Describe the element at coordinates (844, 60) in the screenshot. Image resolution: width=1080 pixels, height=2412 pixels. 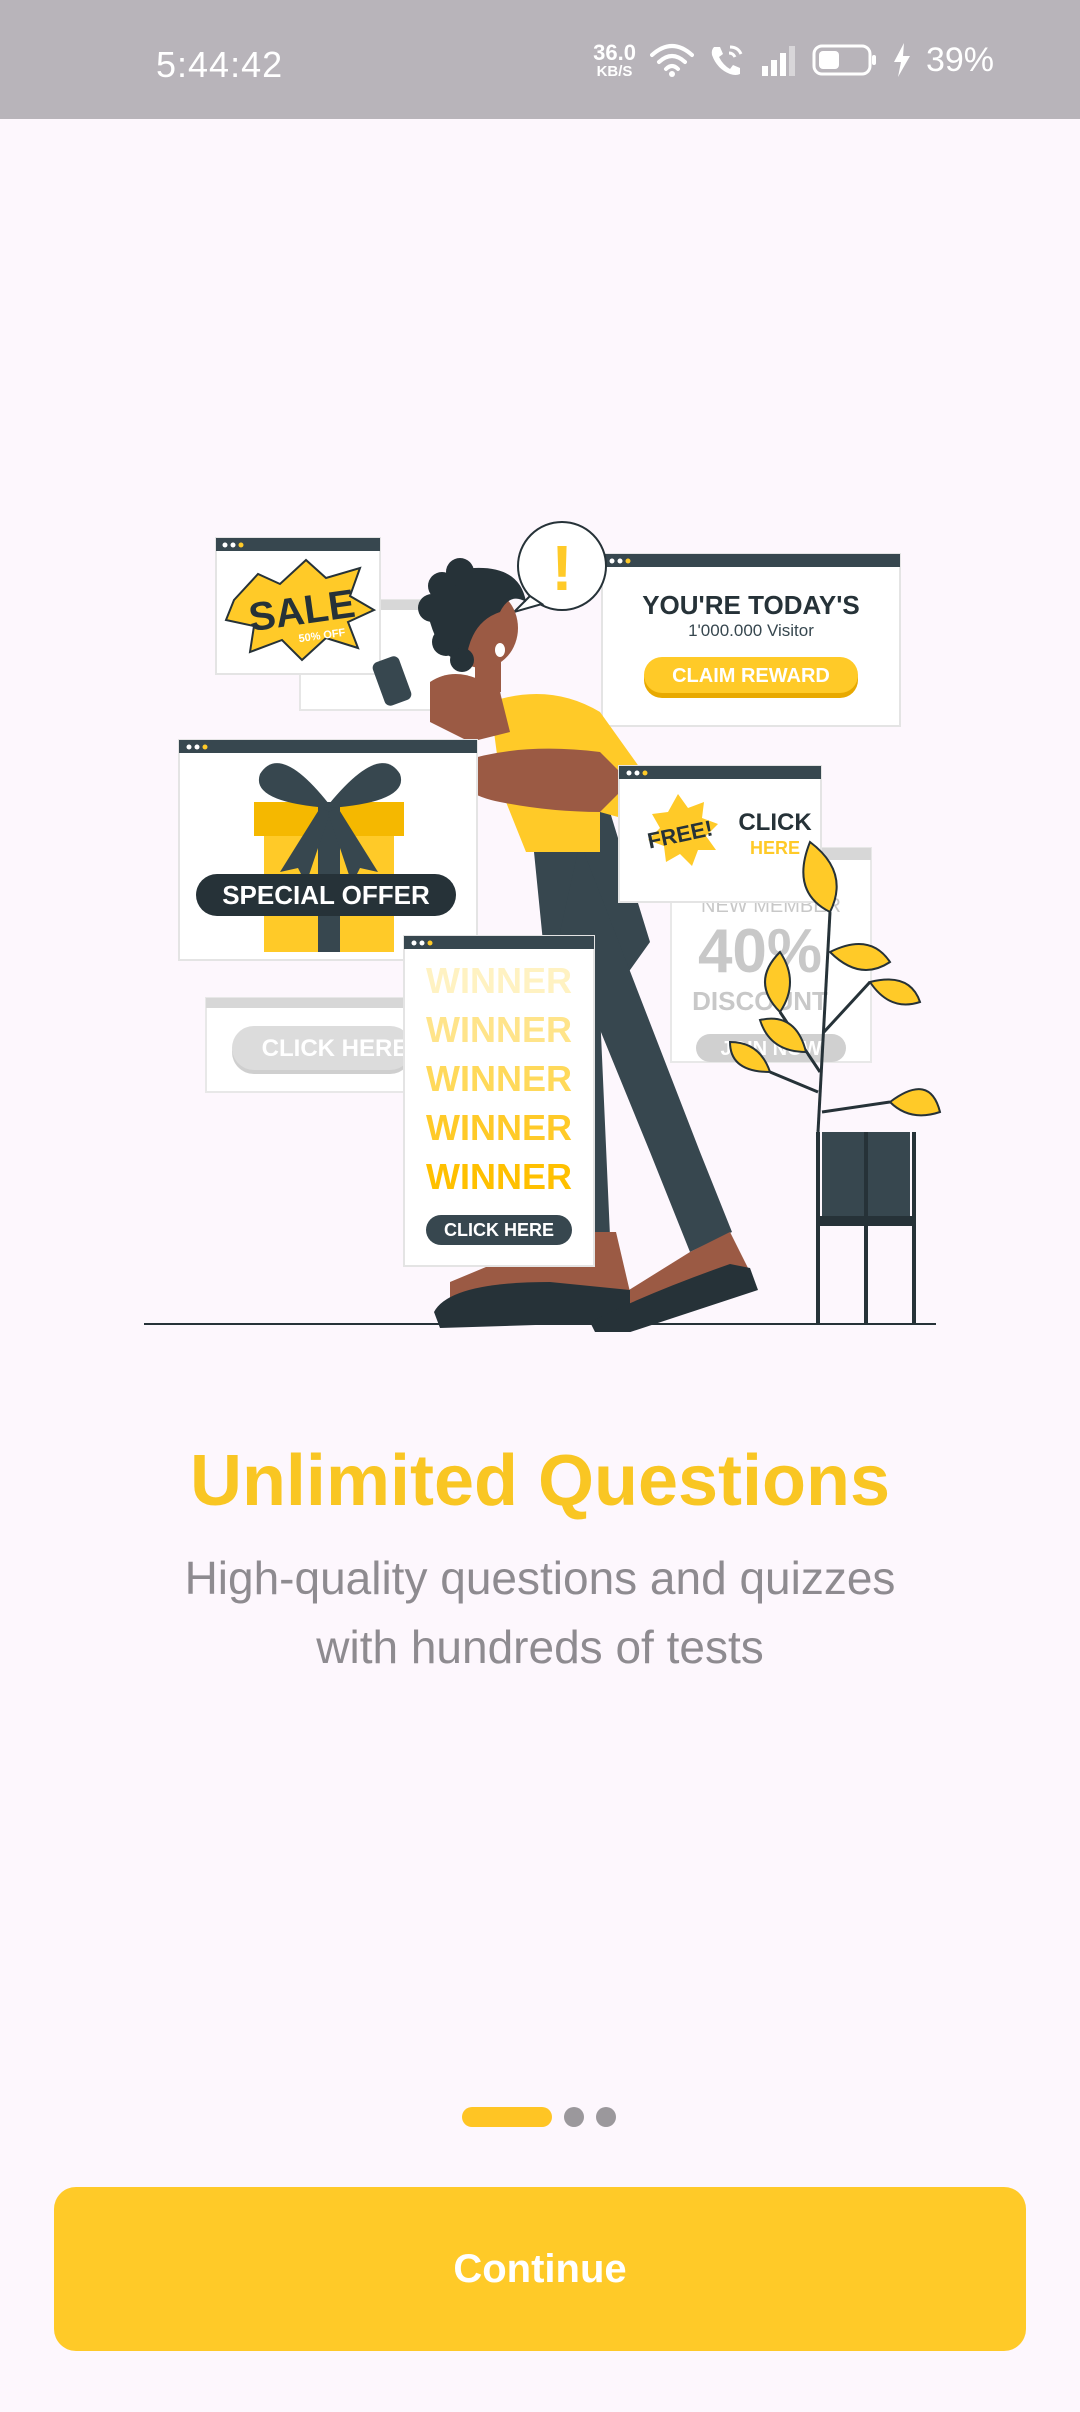
I see `battery-icon` at that location.